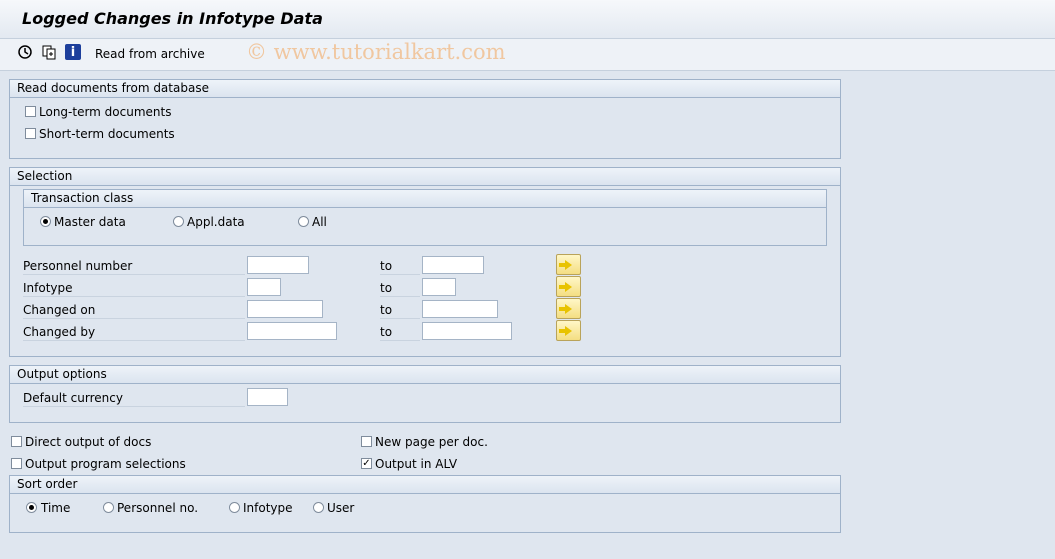 Image resolution: width=1055 pixels, height=559 pixels. Describe the element at coordinates (105, 464) in the screenshot. I see `output-selections-label: Output program selections` at that location.